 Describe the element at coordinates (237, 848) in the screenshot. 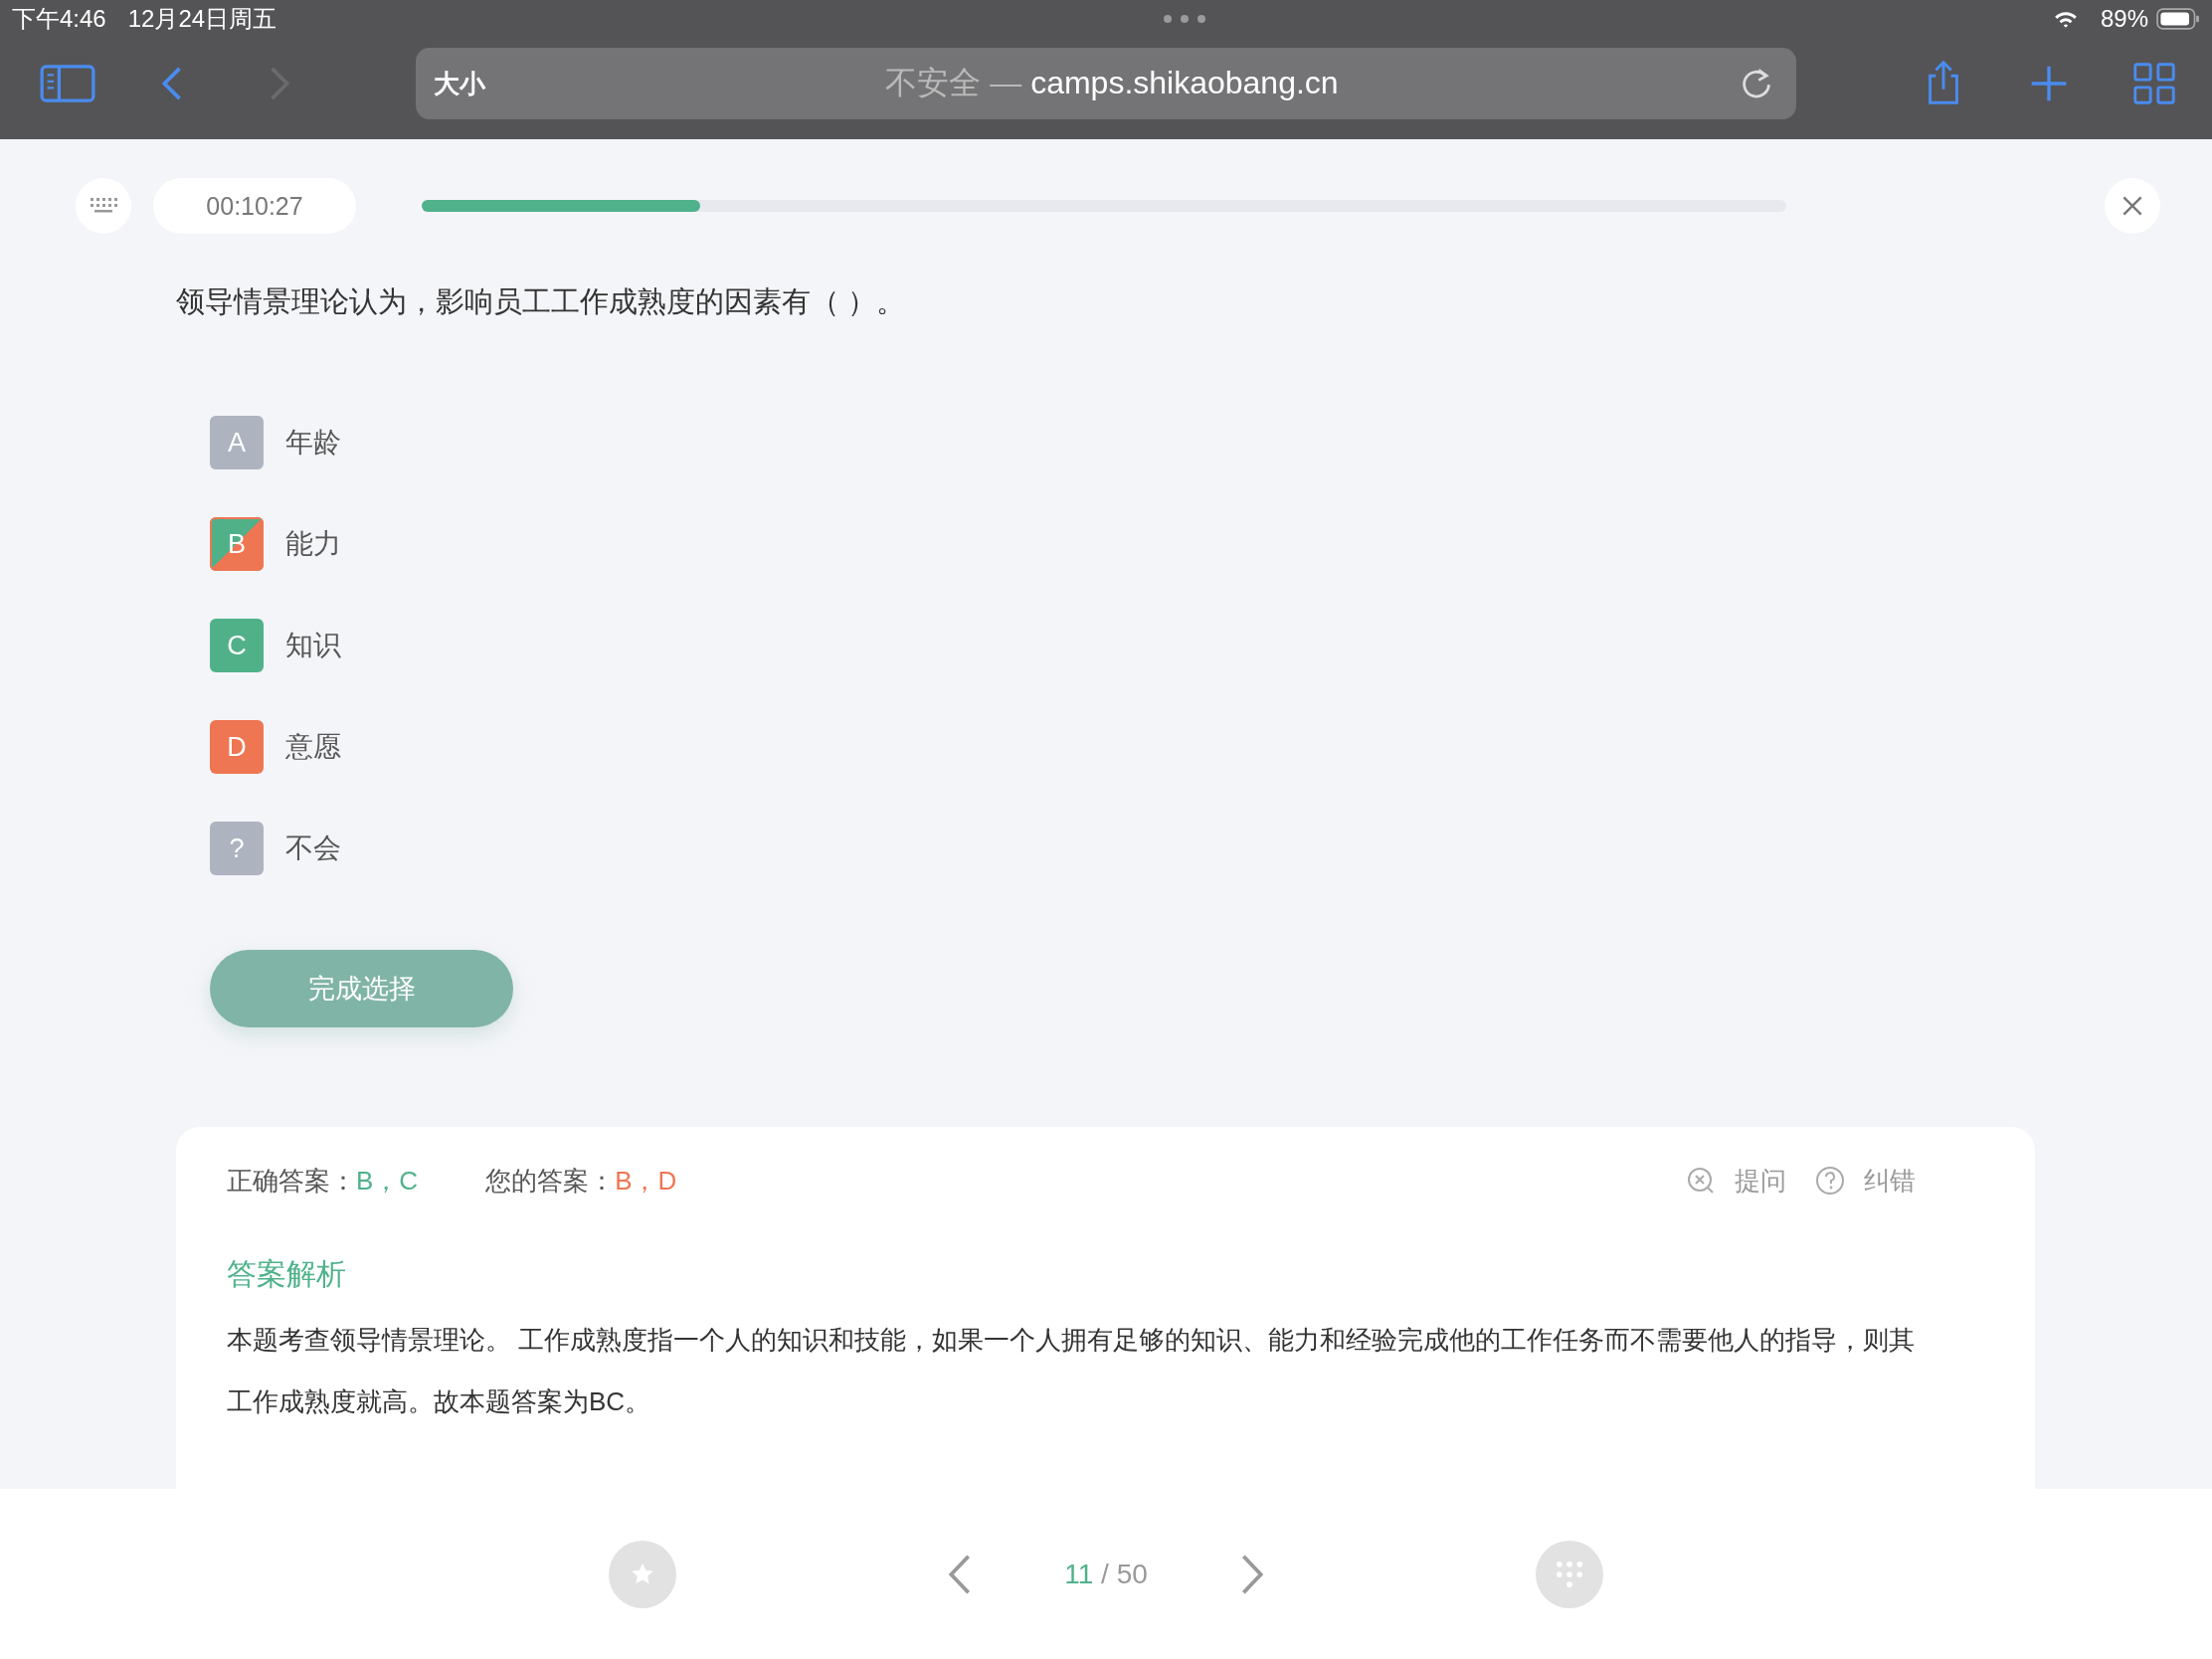

I see `option-letter: ?` at that location.